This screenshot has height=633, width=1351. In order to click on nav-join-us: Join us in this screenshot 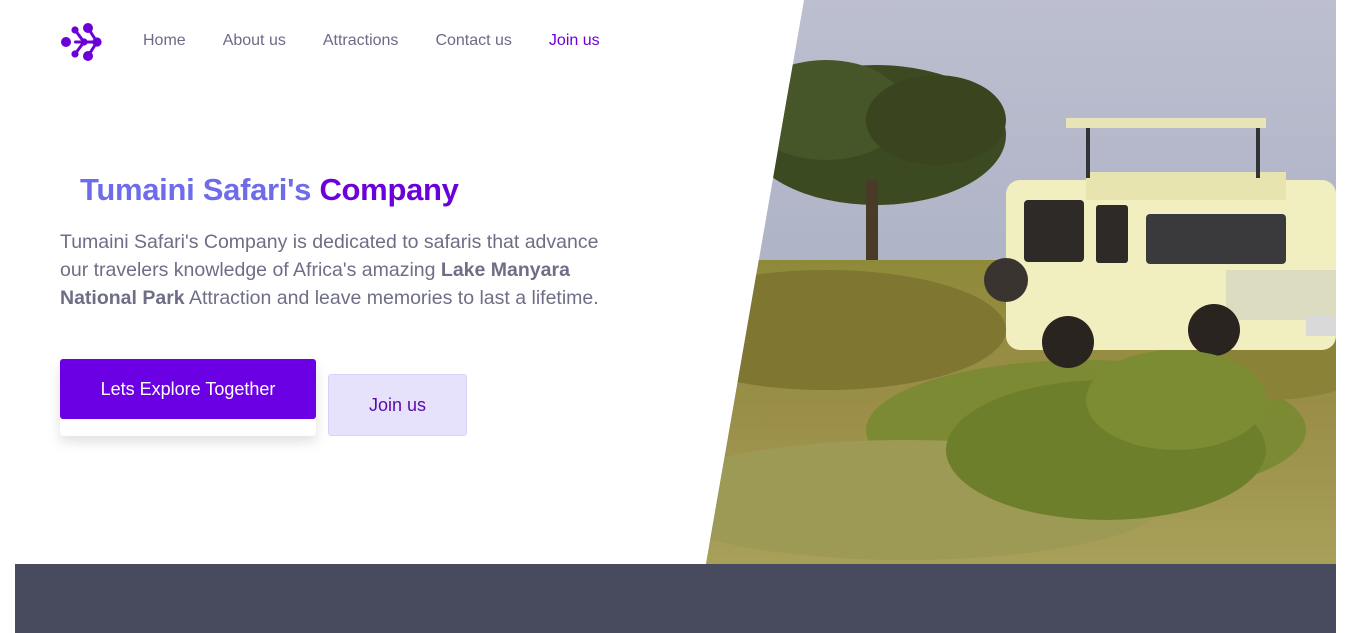, I will do `click(574, 41)`.